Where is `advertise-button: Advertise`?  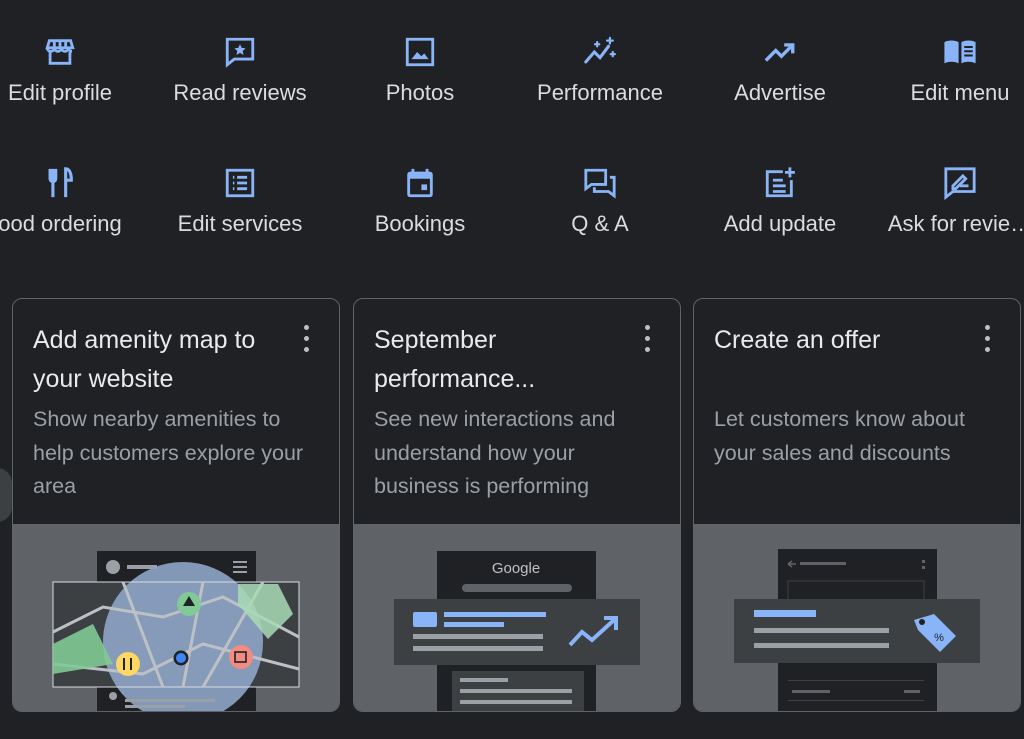 advertise-button: Advertise is located at coordinates (780, 55).